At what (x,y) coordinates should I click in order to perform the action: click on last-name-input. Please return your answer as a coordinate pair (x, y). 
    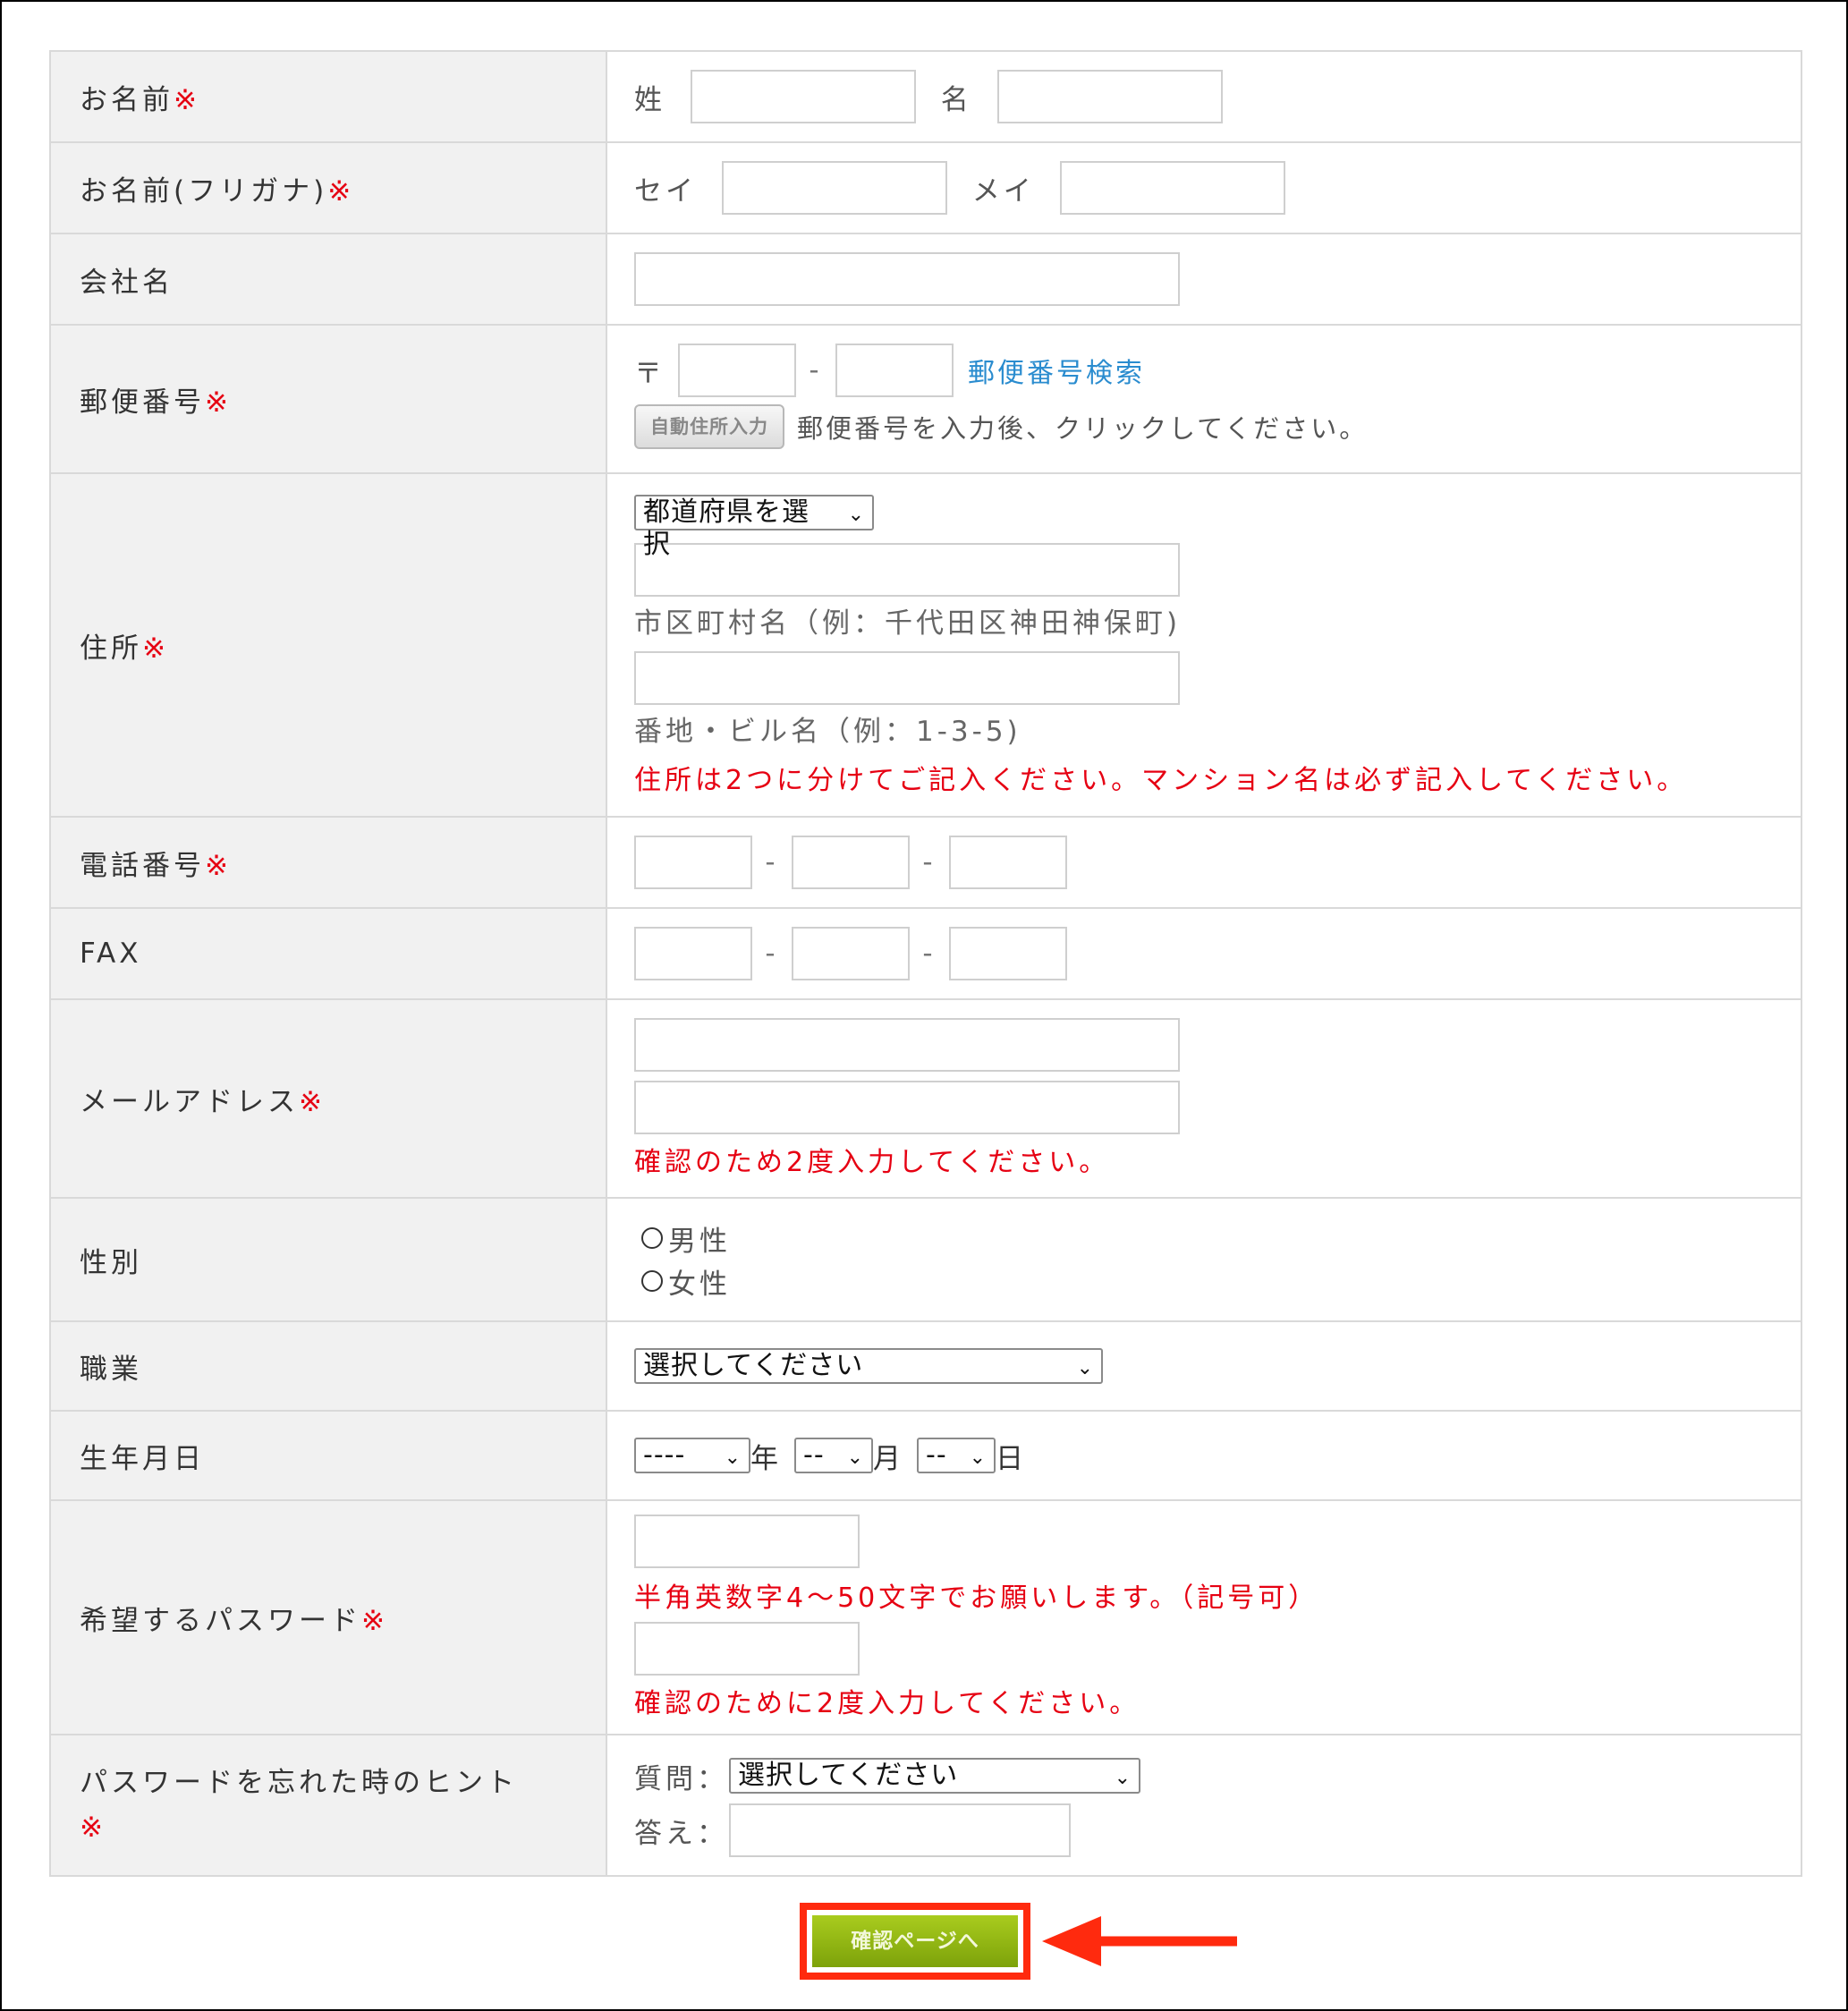
    Looking at the image, I should click on (803, 97).